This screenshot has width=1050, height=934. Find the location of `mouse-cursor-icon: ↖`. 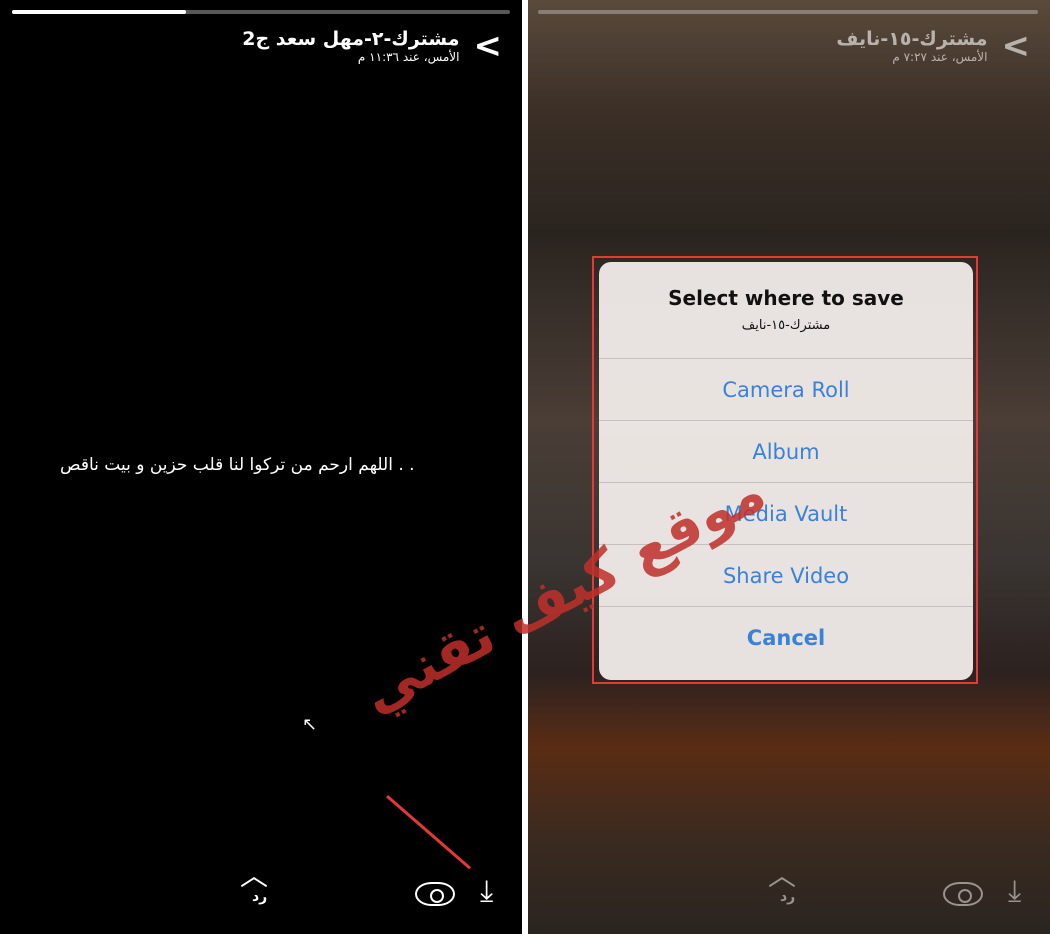

mouse-cursor-icon: ↖ is located at coordinates (310, 724).